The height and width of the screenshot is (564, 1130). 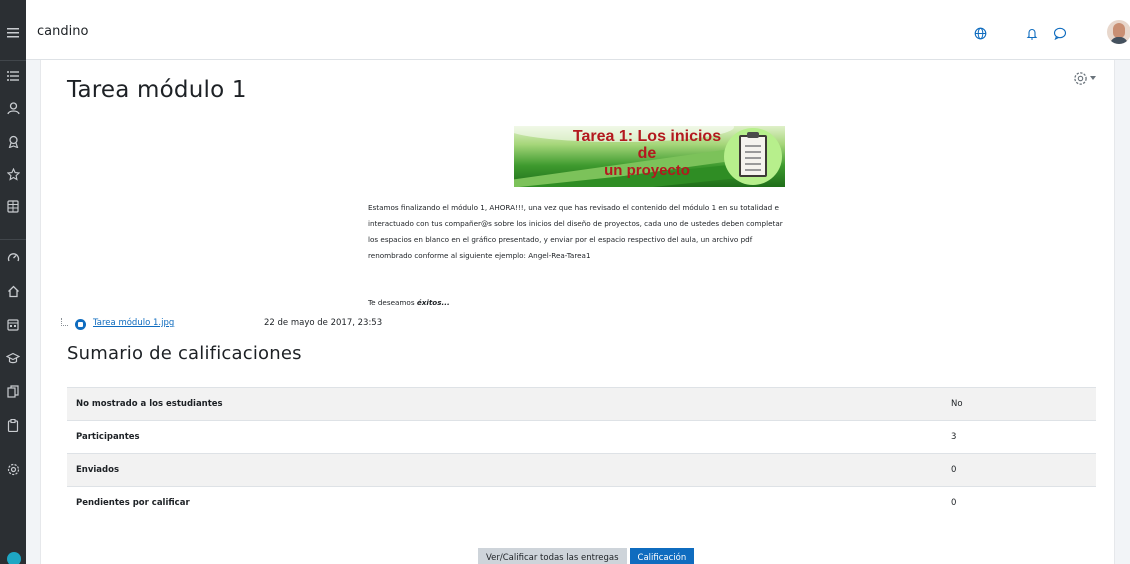 What do you see at coordinates (62, 31) in the screenshot?
I see `site-name: candino` at bounding box center [62, 31].